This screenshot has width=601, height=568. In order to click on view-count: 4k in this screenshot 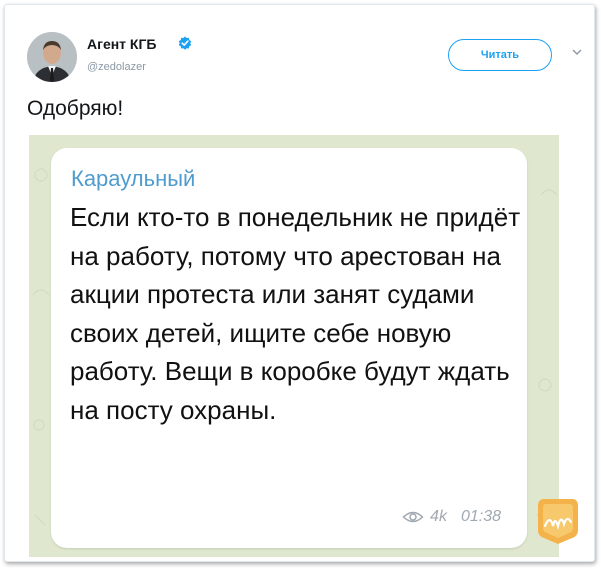, I will do `click(438, 516)`.